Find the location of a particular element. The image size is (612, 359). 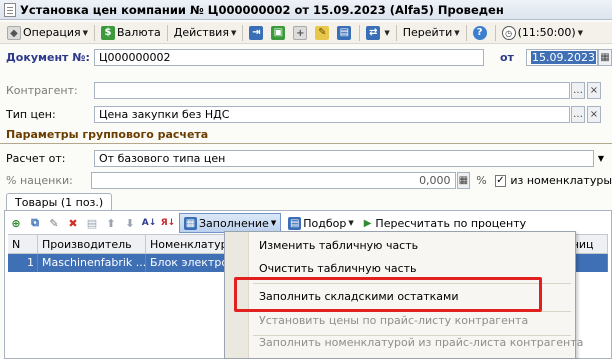

date-value: 15.09.2023 is located at coordinates (563, 57).